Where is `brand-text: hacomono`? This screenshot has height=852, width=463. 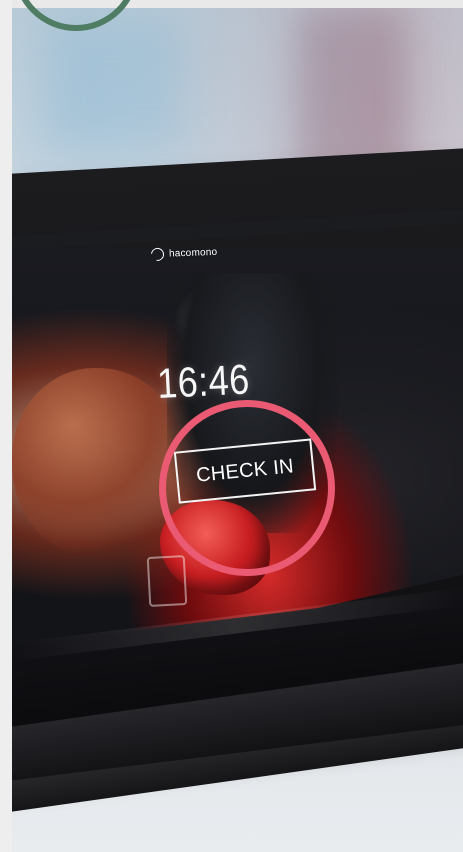 brand-text: hacomono is located at coordinates (193, 253).